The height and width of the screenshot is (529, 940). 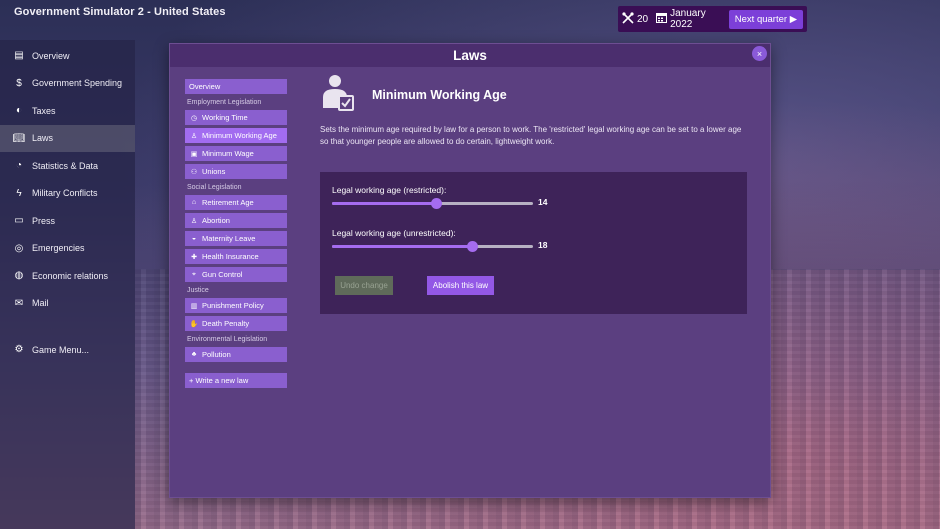 I want to click on write-new-law-button: + Write a new law, so click(x=236, y=380).